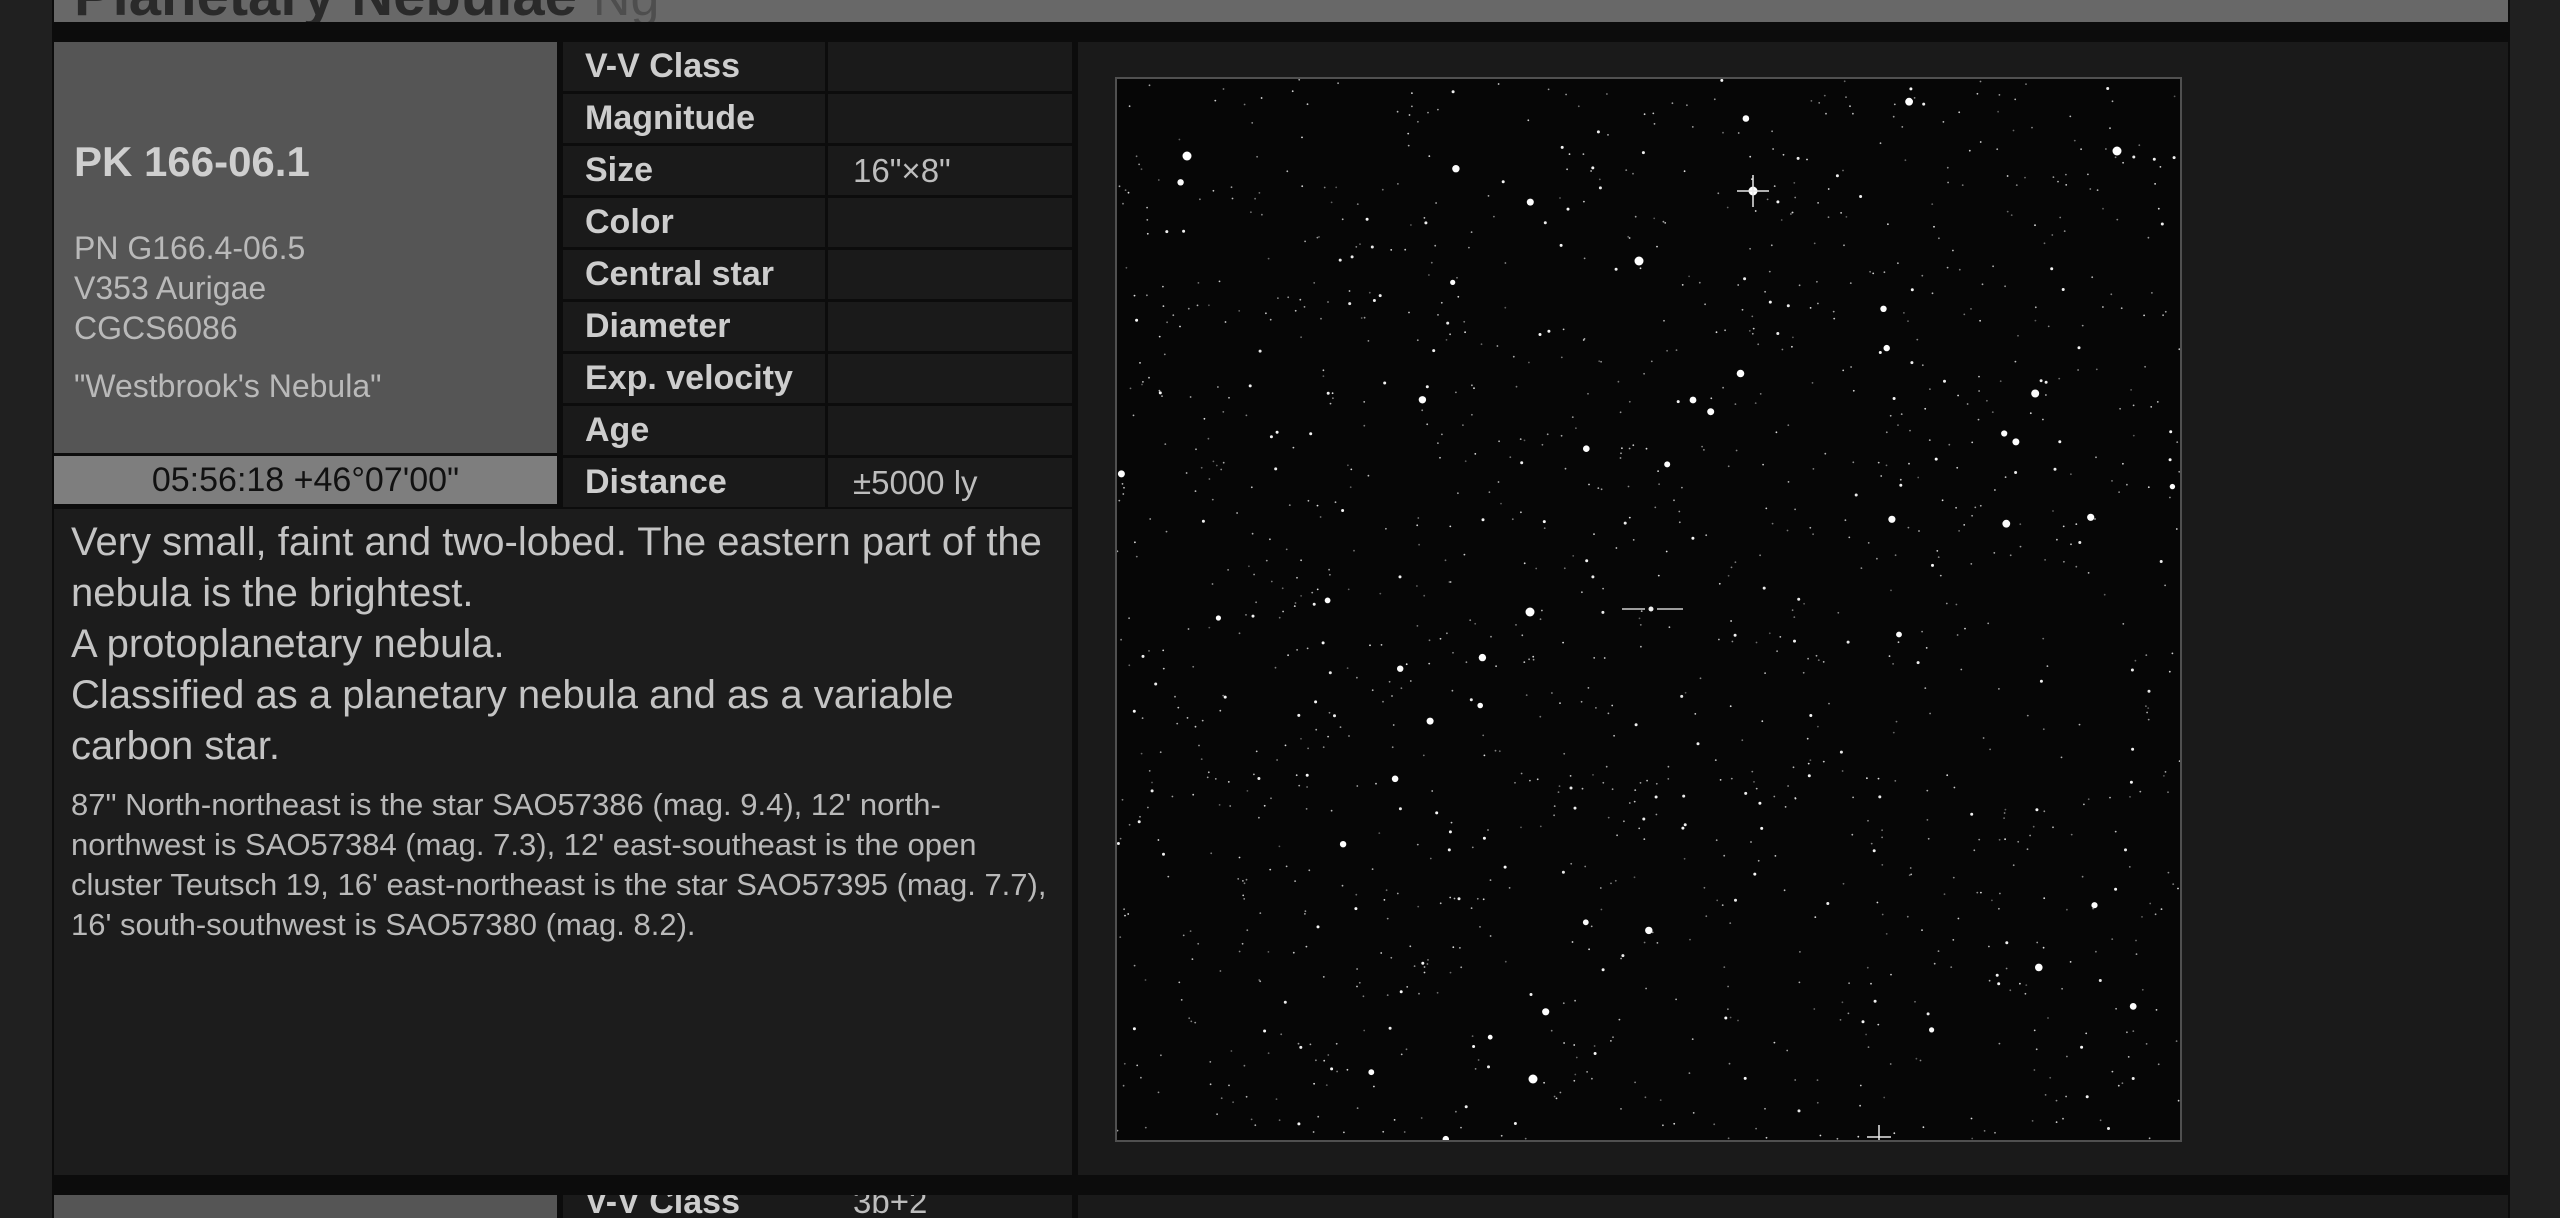  What do you see at coordinates (228, 386) in the screenshot?
I see `object-nickname: "Westbrook's Nebula"` at bounding box center [228, 386].